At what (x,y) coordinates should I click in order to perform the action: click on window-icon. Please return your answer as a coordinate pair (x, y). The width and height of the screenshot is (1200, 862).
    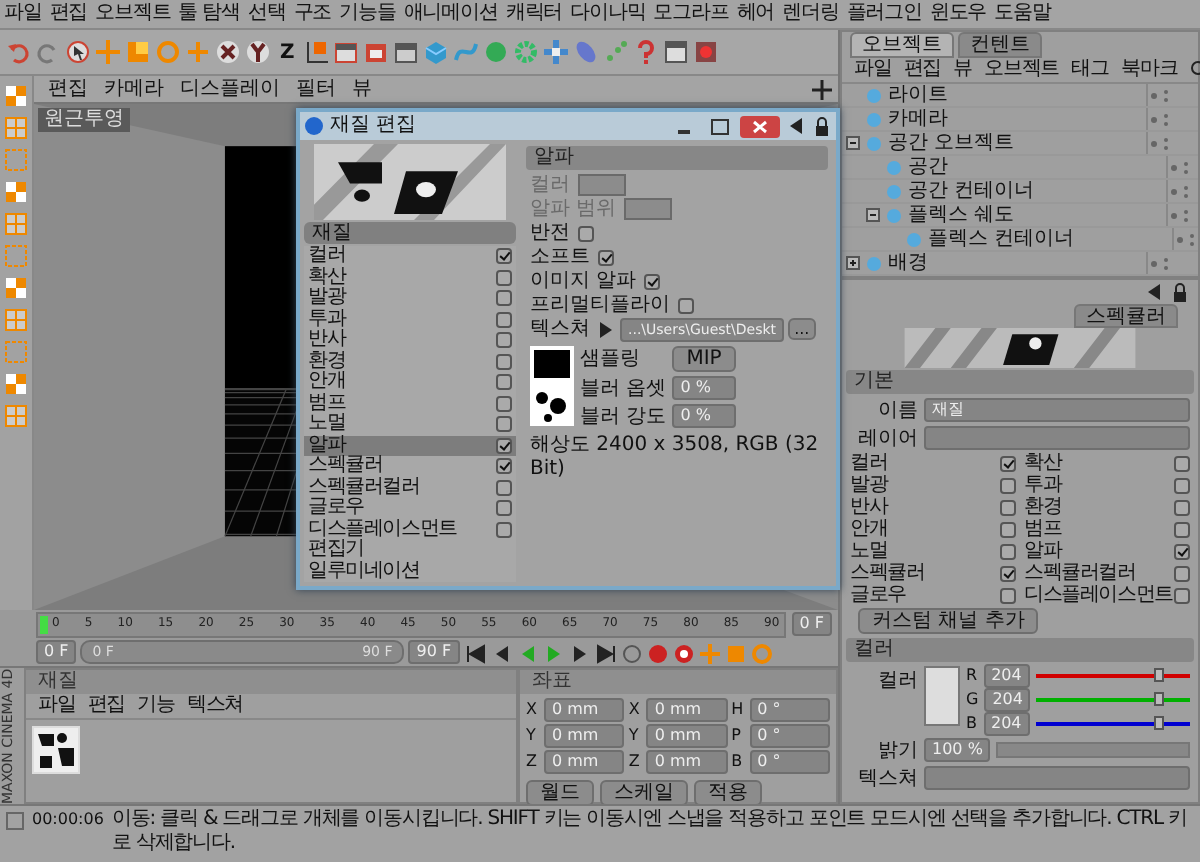
    Looking at the image, I should click on (676, 52).